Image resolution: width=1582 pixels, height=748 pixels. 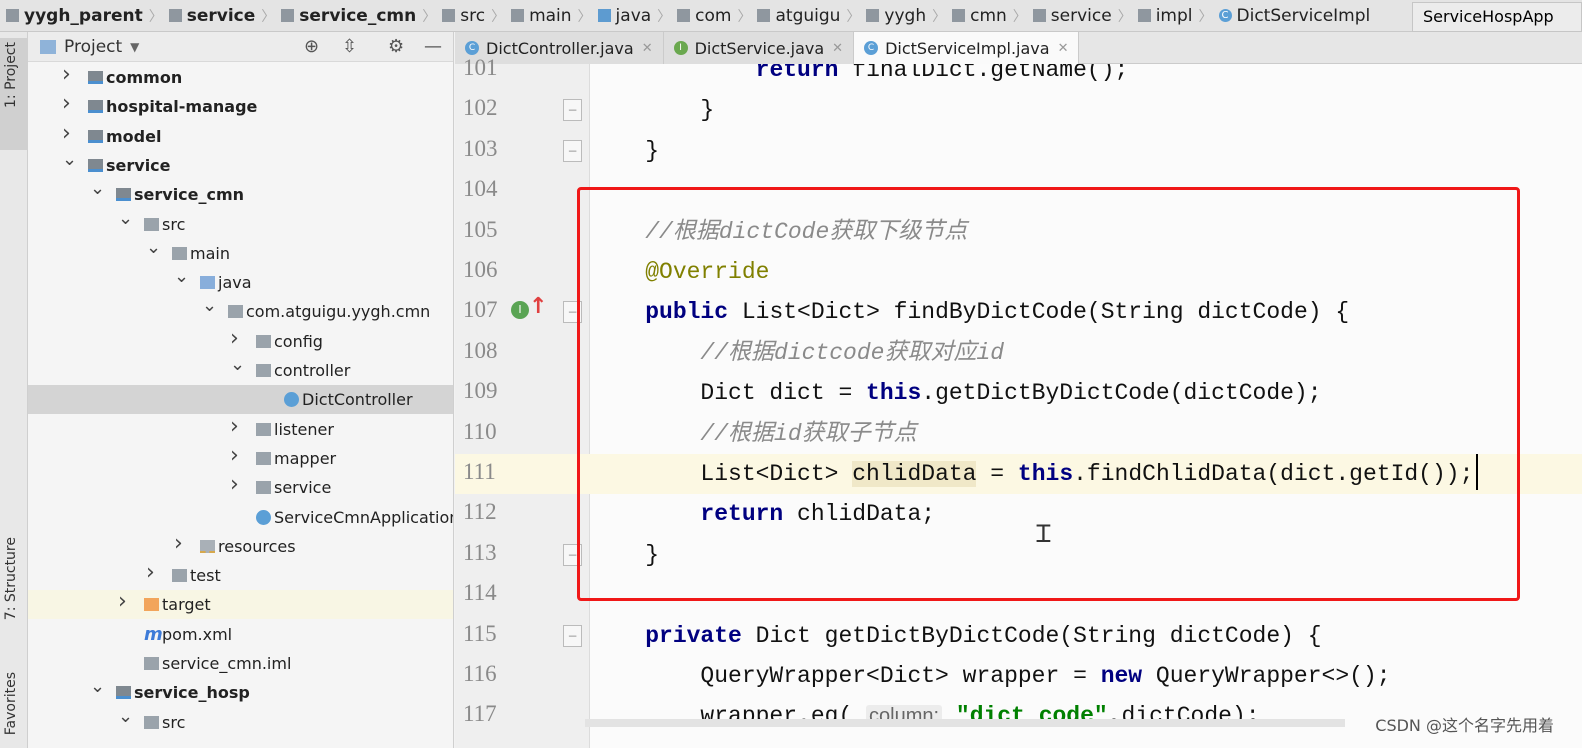 I want to click on tree-item: ⌄ service, so click(x=240, y=164).